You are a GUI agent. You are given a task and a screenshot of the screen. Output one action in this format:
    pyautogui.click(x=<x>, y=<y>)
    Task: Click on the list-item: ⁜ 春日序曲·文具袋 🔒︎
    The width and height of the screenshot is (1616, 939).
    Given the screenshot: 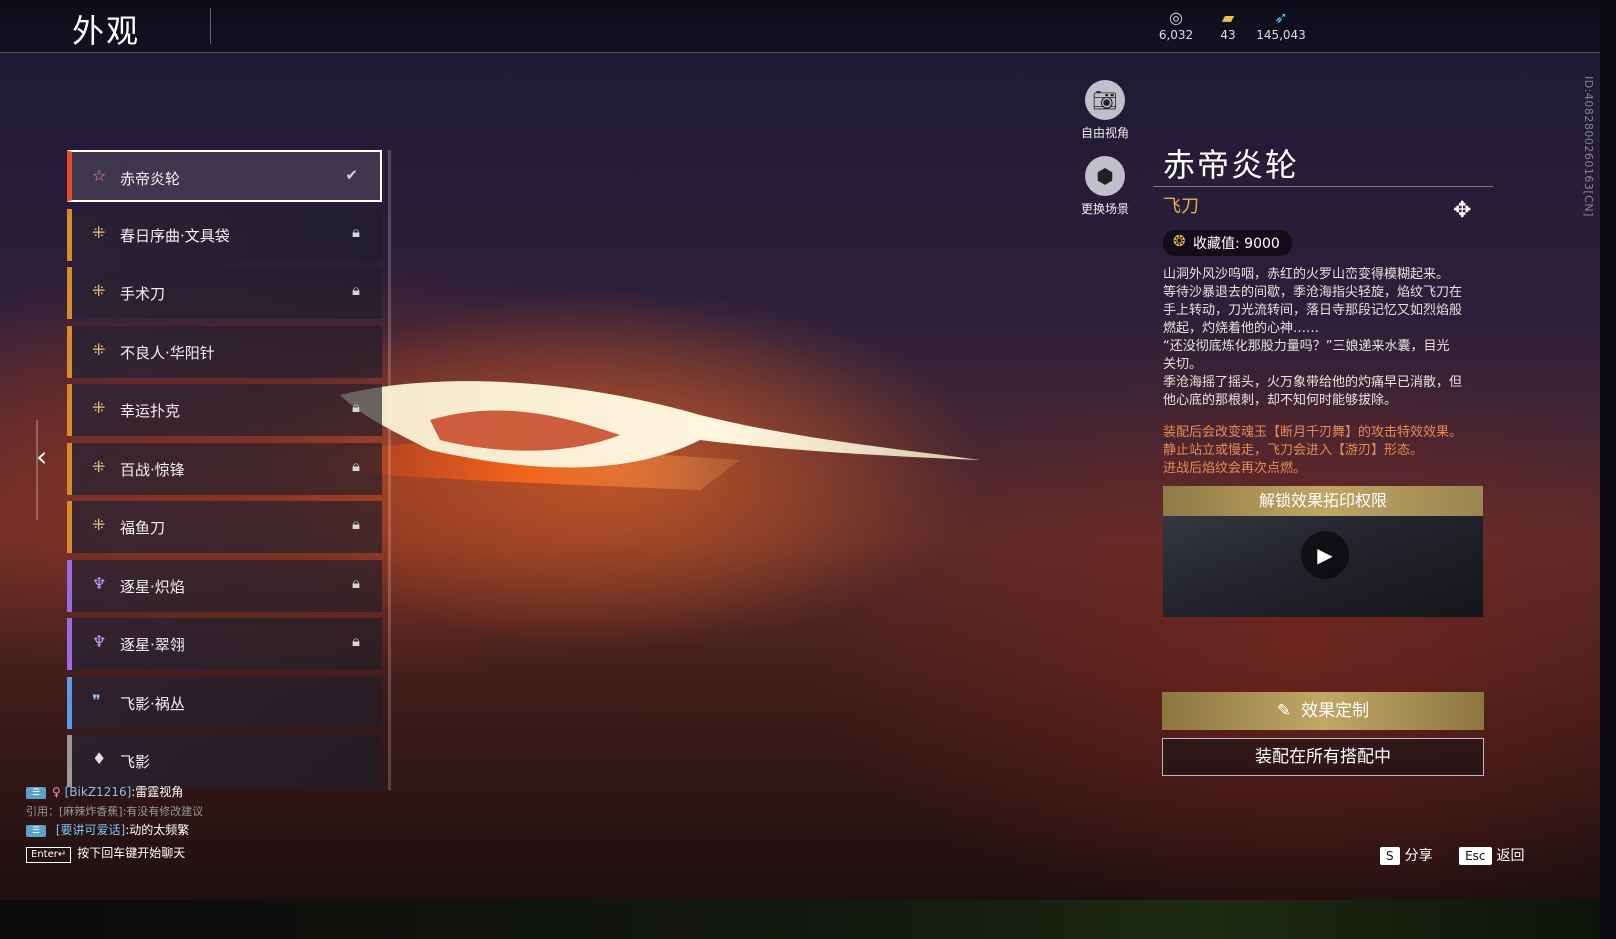 What is the action you would take?
    pyautogui.click(x=224, y=234)
    